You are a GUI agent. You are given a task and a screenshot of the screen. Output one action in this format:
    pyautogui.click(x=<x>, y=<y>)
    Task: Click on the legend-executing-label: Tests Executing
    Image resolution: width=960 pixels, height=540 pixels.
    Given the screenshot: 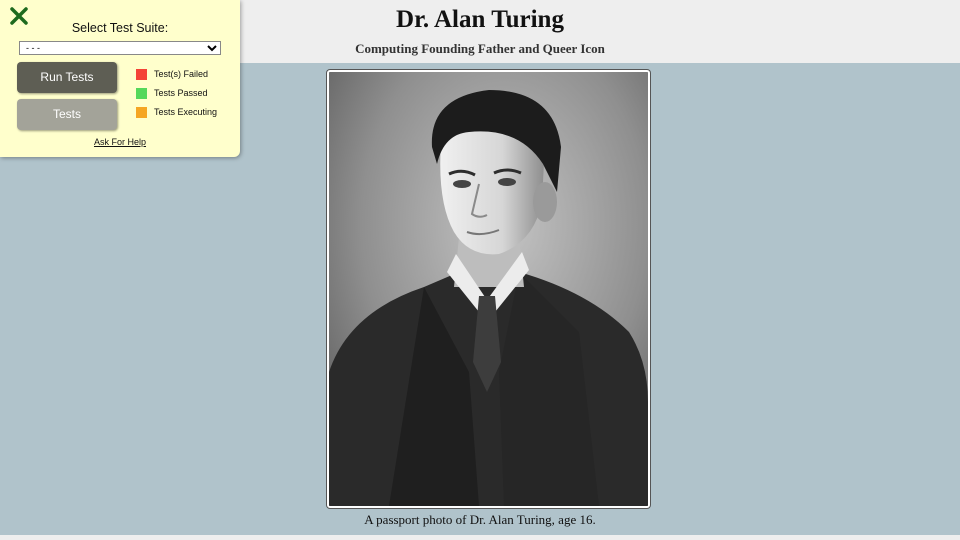 What is the action you would take?
    pyautogui.click(x=186, y=112)
    